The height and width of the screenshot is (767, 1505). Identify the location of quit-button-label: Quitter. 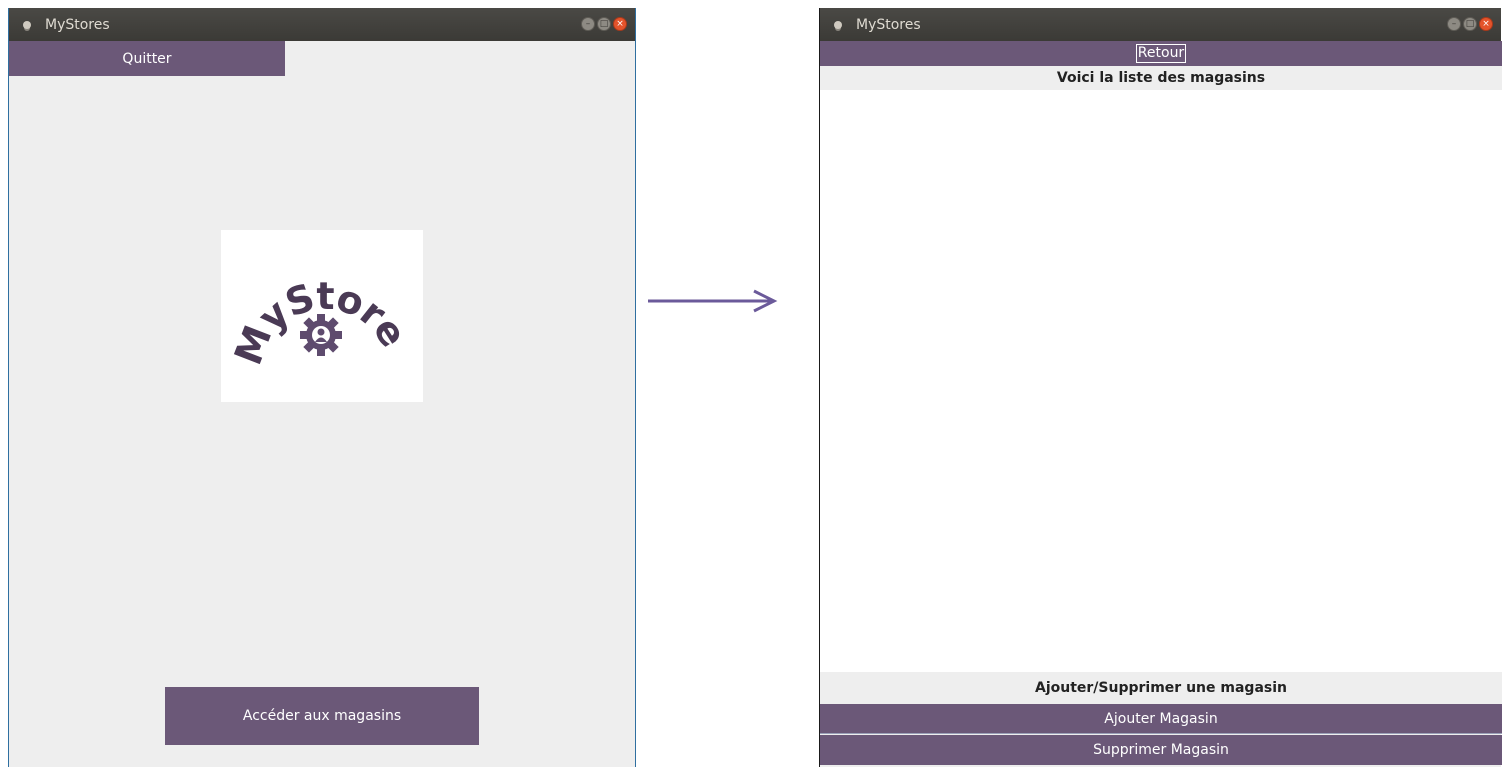
(147, 58).